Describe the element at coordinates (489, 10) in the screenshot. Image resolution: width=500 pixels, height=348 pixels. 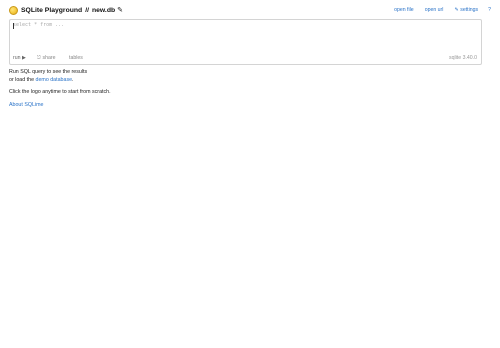
I see `help-link: ?` at that location.